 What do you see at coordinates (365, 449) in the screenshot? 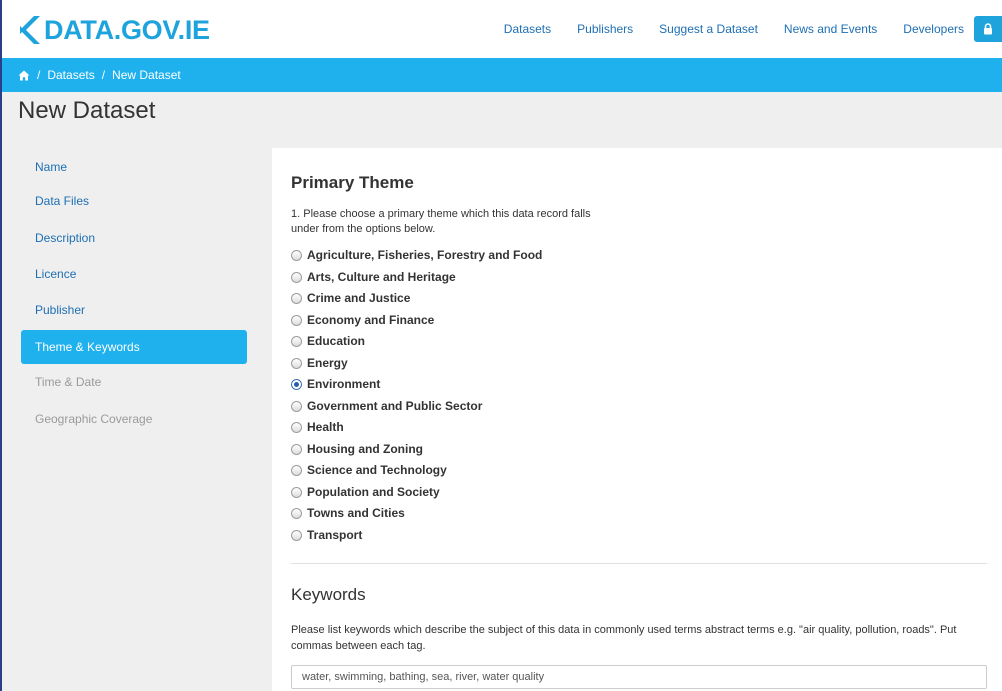
I see `option-label: Housing and Zoning` at bounding box center [365, 449].